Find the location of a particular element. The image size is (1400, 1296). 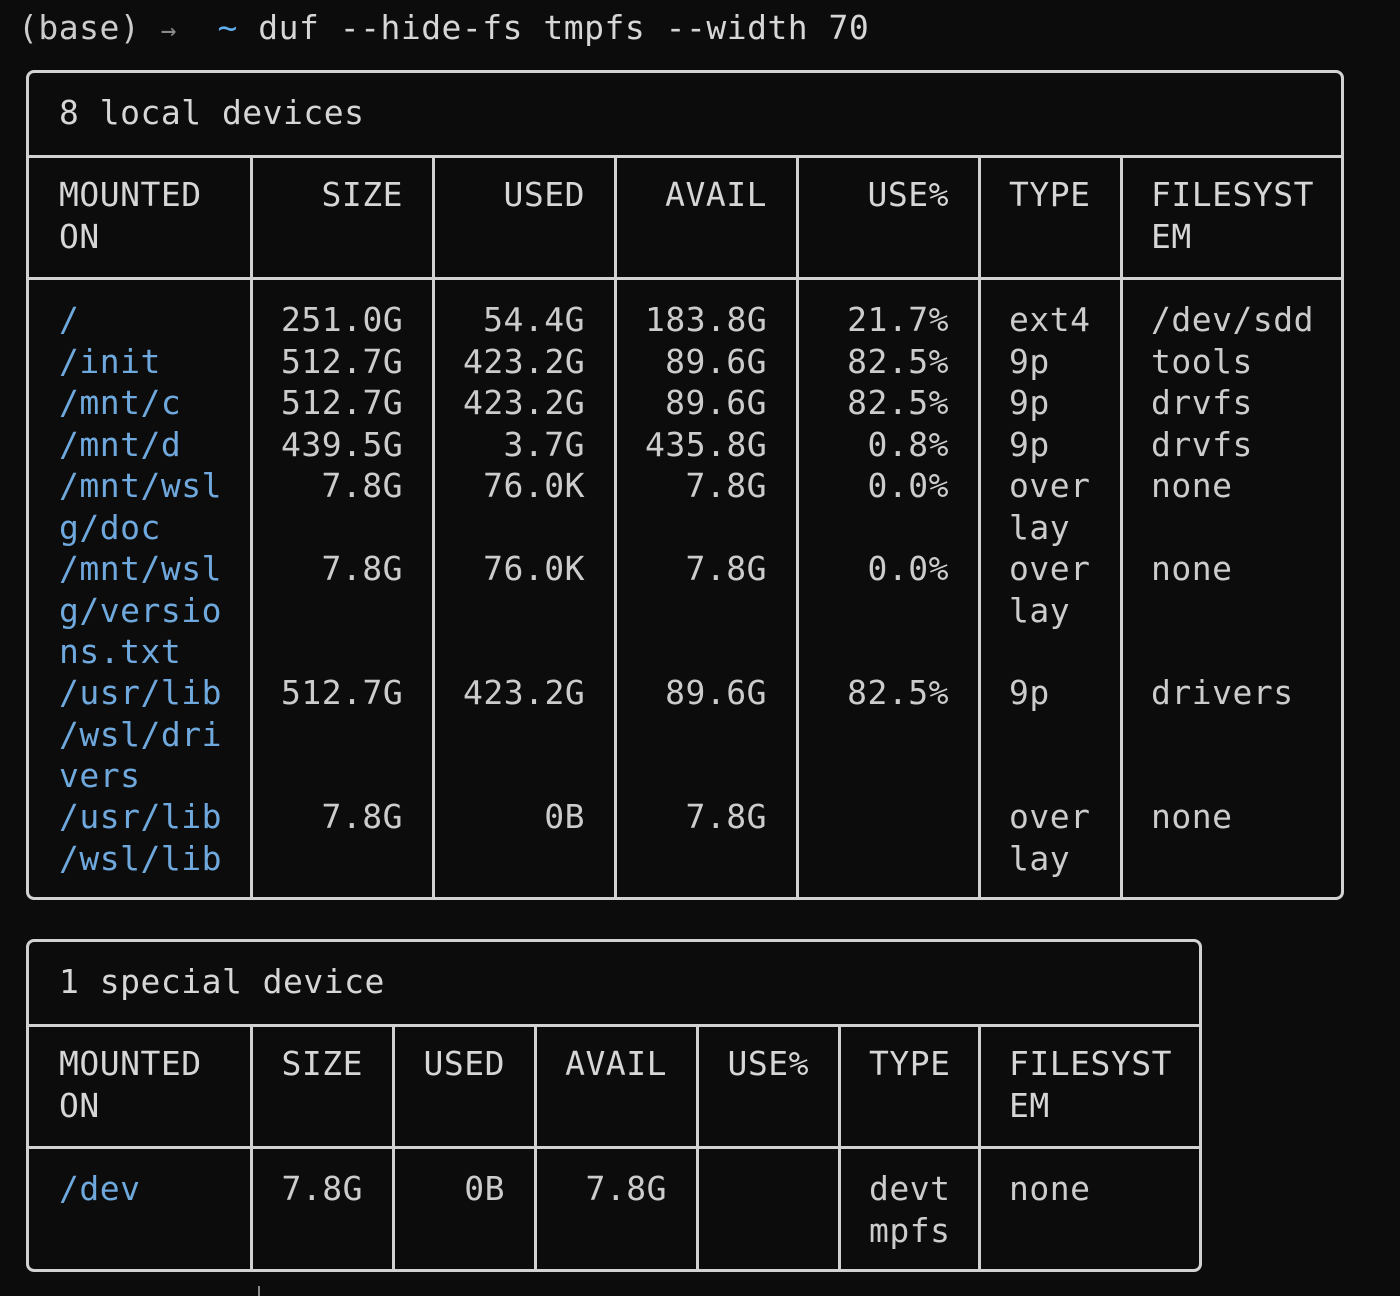

mount-path-cell: /init is located at coordinates (140, 362).